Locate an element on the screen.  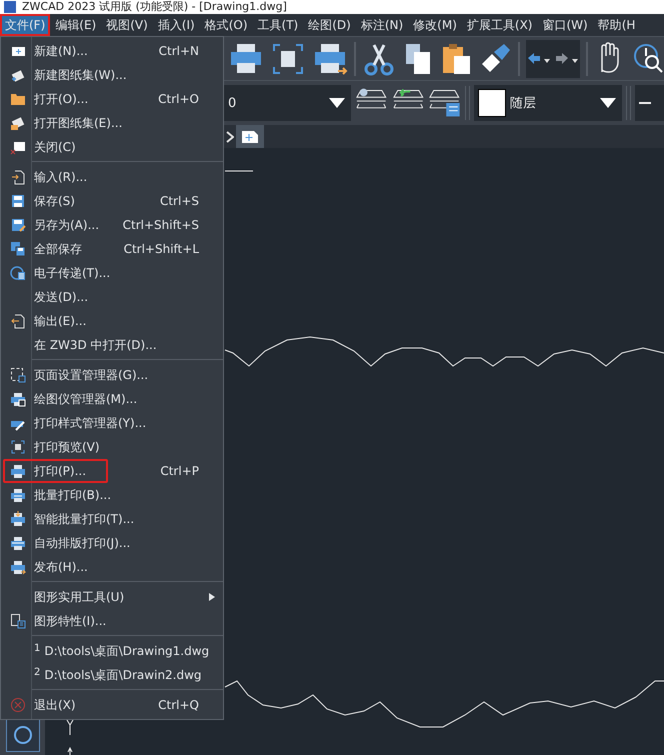
folder-icon is located at coordinates (18, 99).